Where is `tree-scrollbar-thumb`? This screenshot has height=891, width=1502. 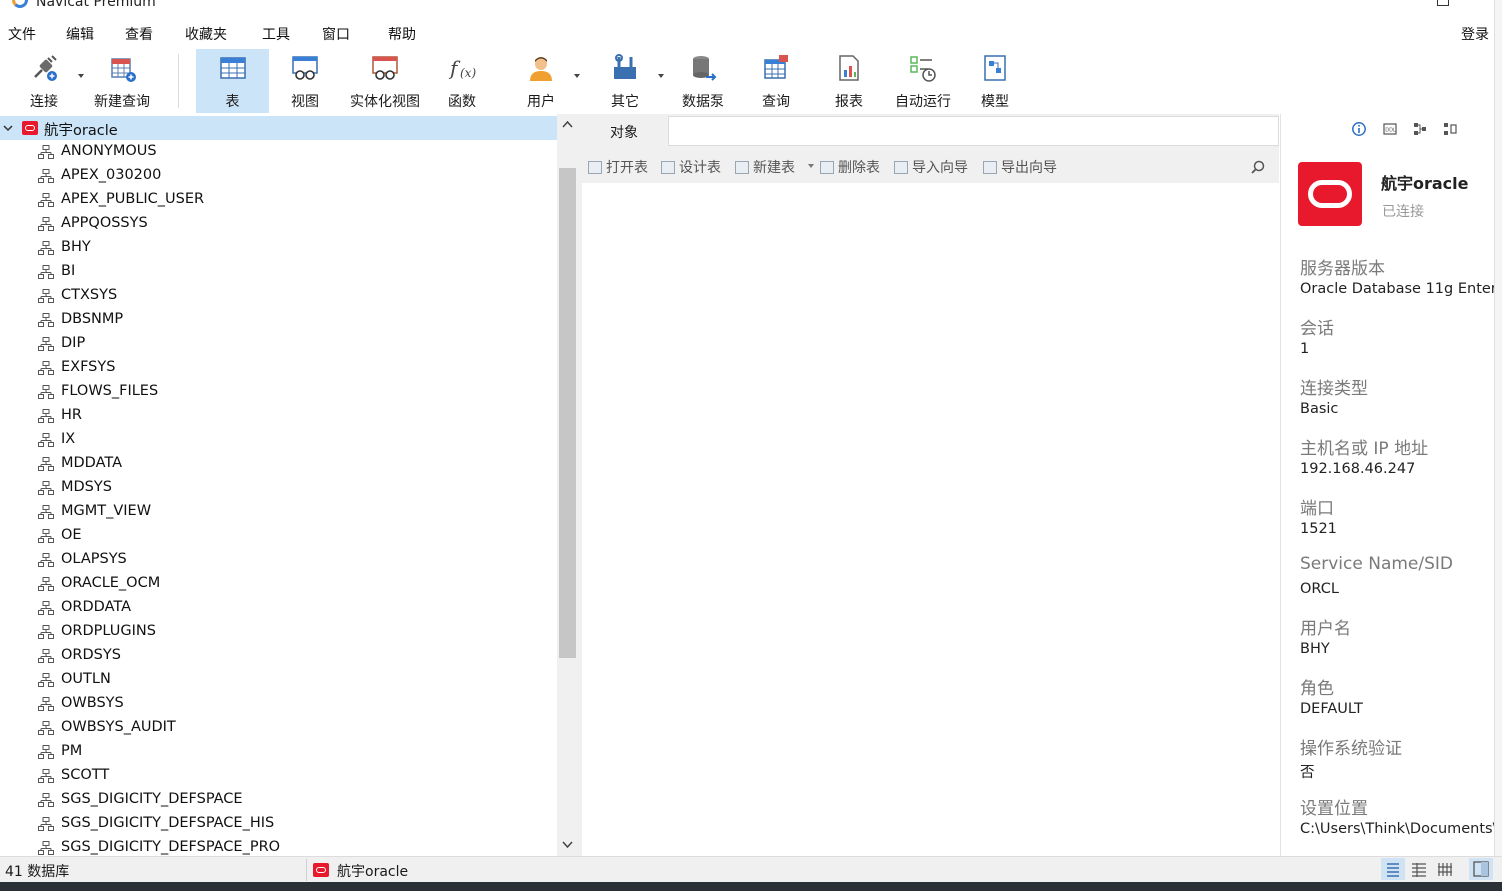 tree-scrollbar-thumb is located at coordinates (567, 413).